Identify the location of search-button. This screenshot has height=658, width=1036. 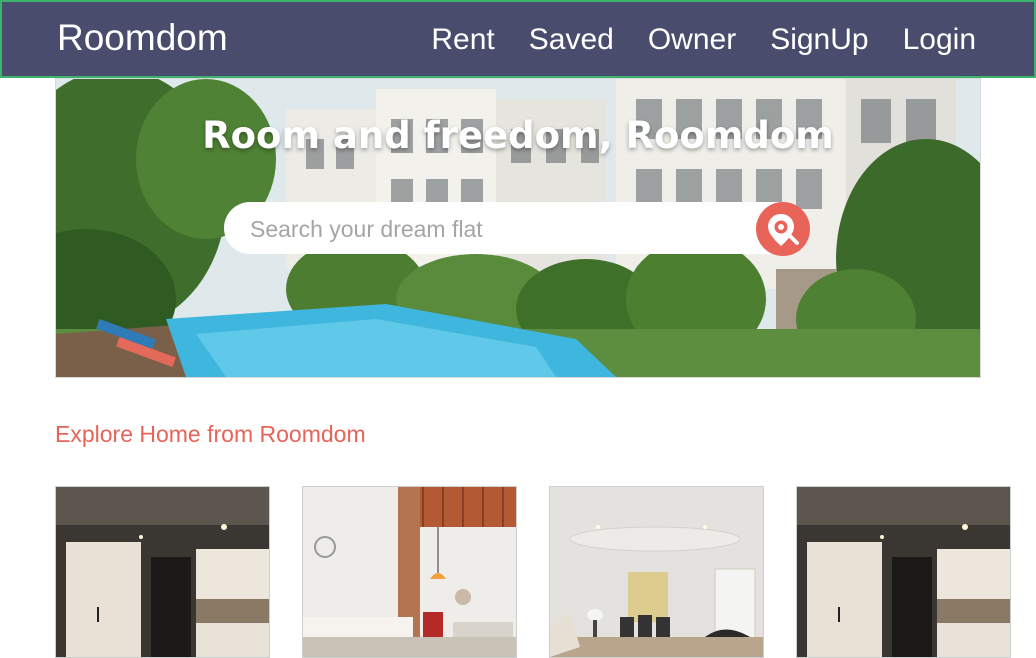
(783, 229).